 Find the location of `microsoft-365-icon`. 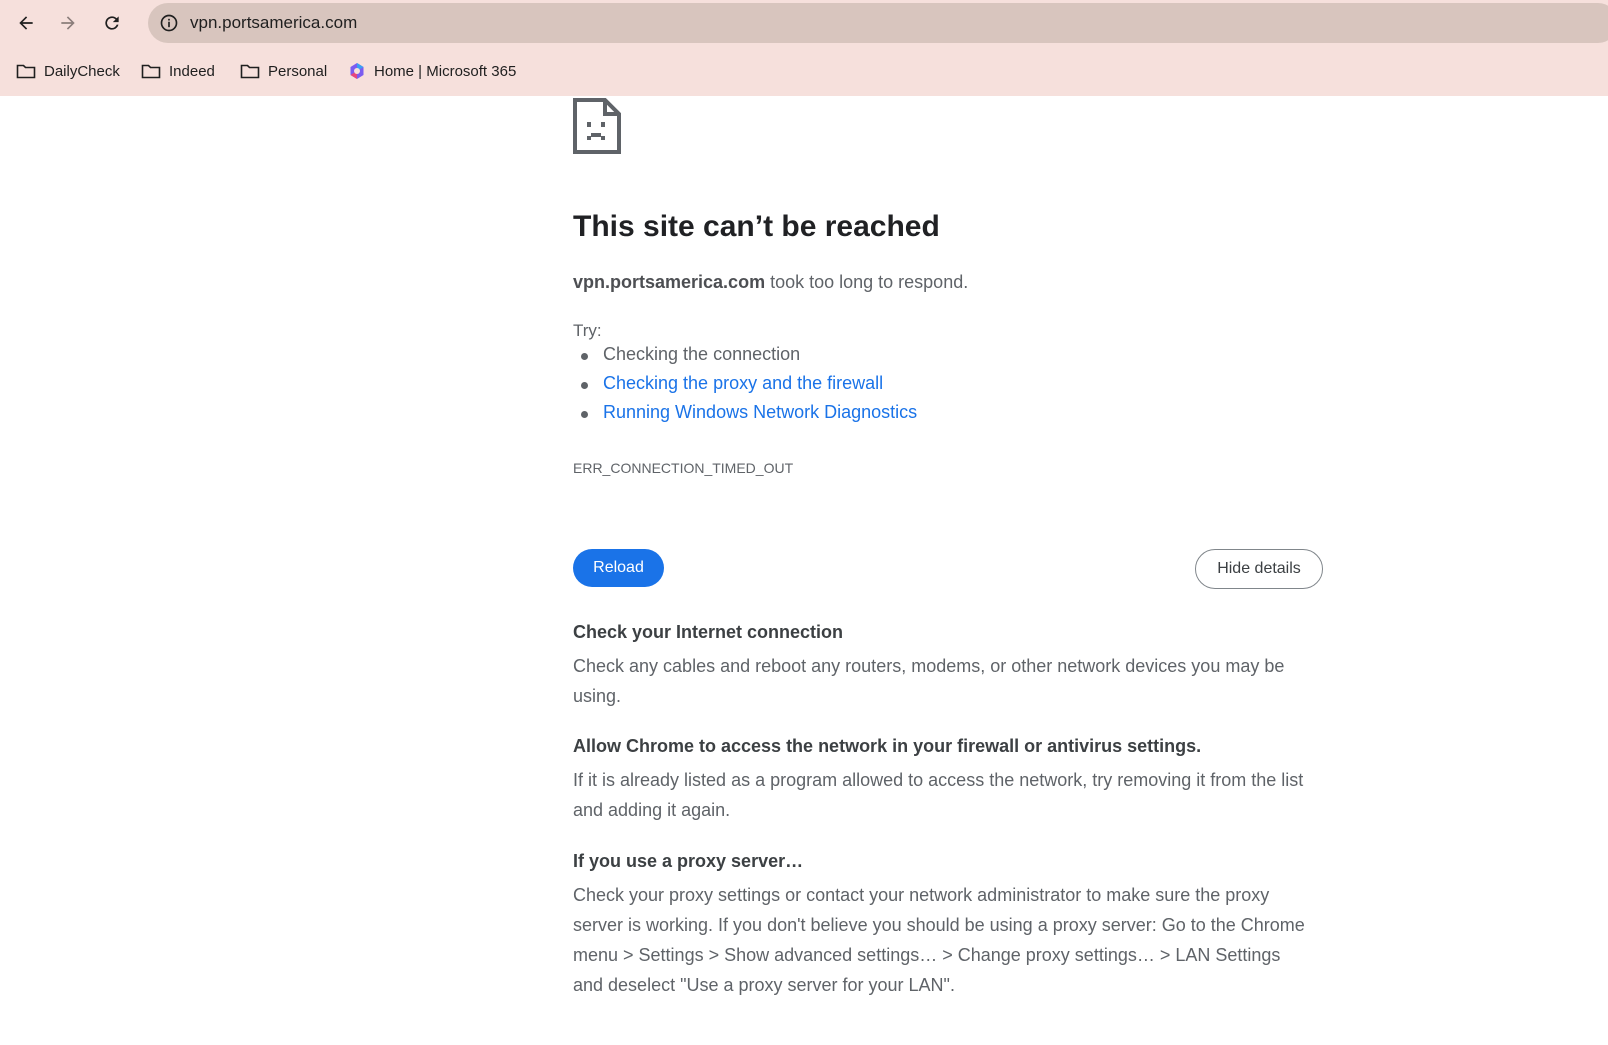

microsoft-365-icon is located at coordinates (357, 71).